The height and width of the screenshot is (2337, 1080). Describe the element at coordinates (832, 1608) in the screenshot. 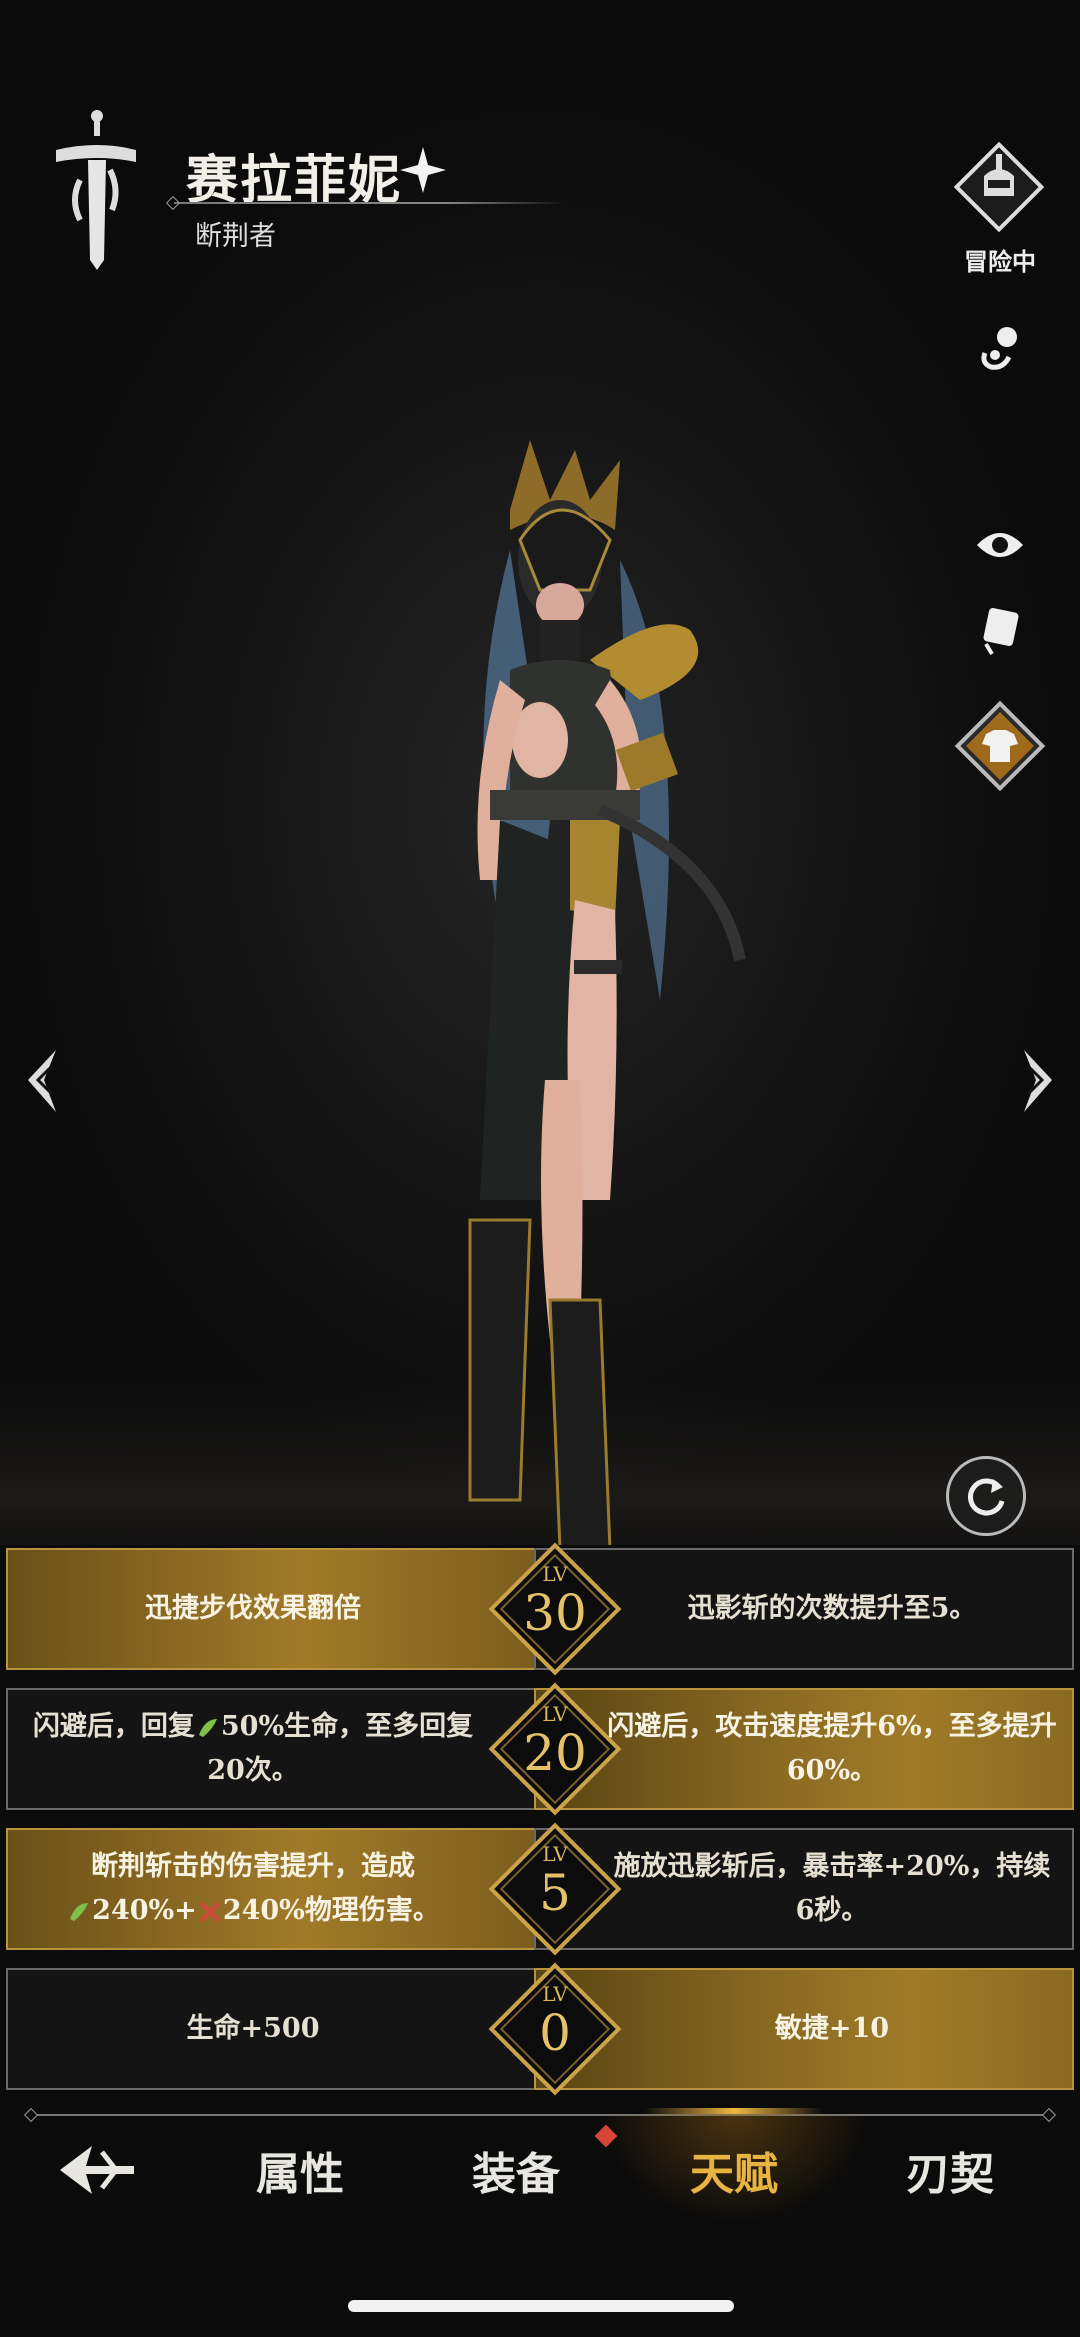

I see `talent-text: 迅影斩的次数提升至5。` at that location.